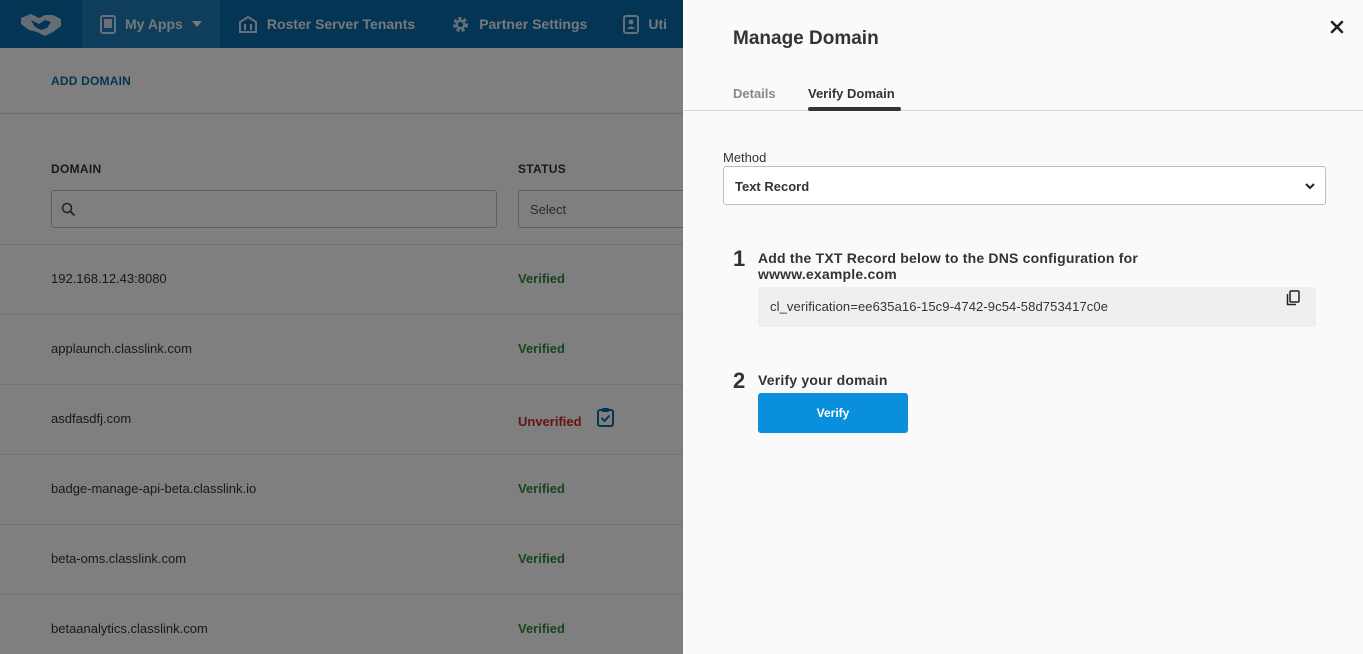  I want to click on close-icon, so click(1337, 27).